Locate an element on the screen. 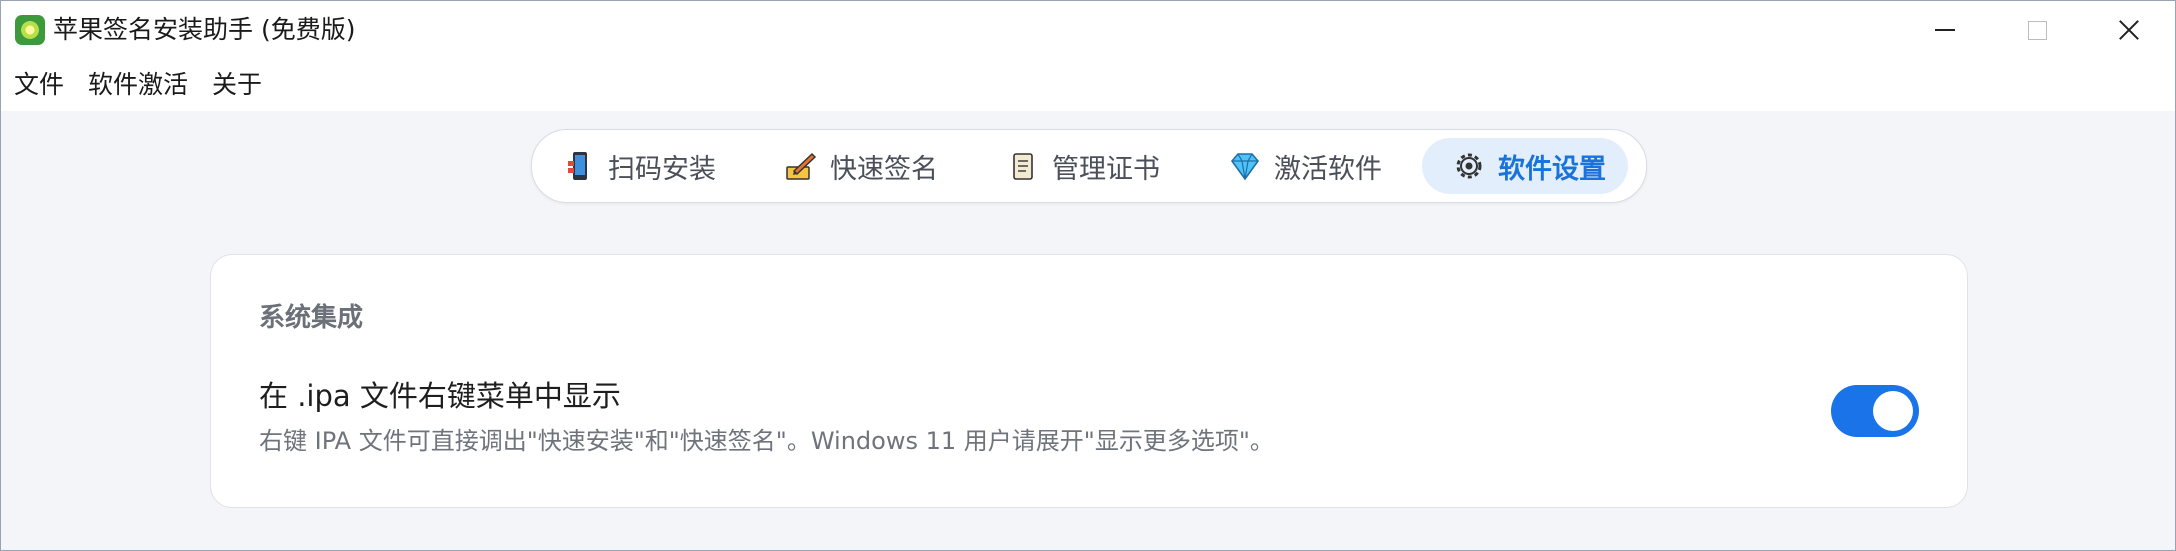 The height and width of the screenshot is (551, 2176). tab-label: 管理证书 is located at coordinates (1106, 169).